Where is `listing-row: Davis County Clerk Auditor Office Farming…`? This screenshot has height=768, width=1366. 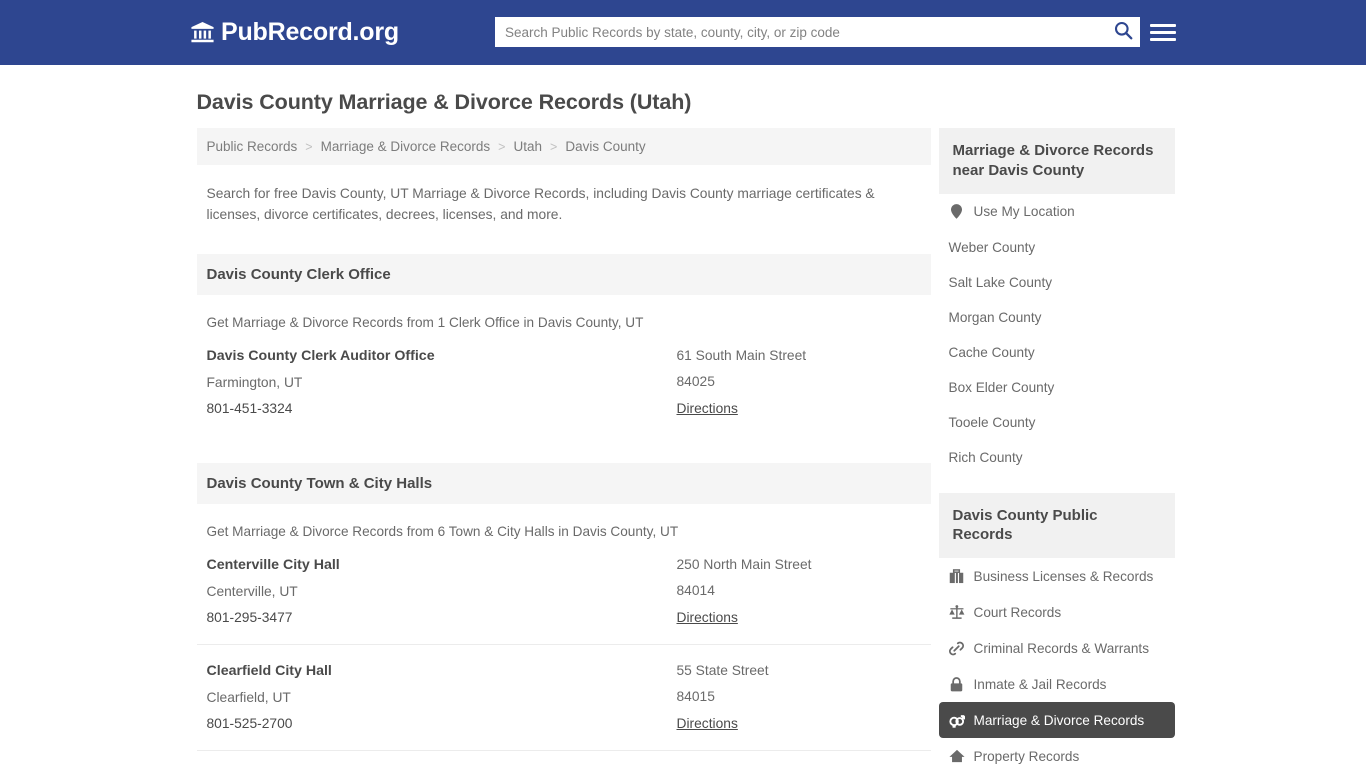 listing-row: Davis County Clerk Auditor Office Farming… is located at coordinates (564, 382).